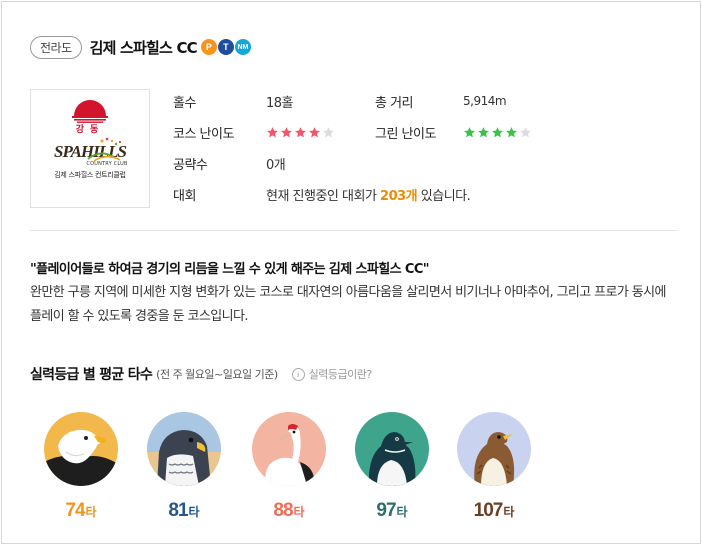 The height and width of the screenshot is (545, 702). I want to click on tournament-info: 현재 진행중인 대회가 203개 있습니다., so click(368, 194).